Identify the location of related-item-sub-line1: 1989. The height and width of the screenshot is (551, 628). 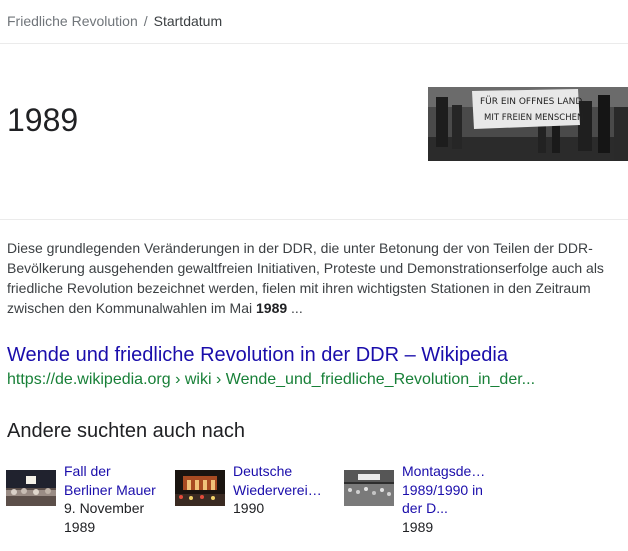
(418, 526).